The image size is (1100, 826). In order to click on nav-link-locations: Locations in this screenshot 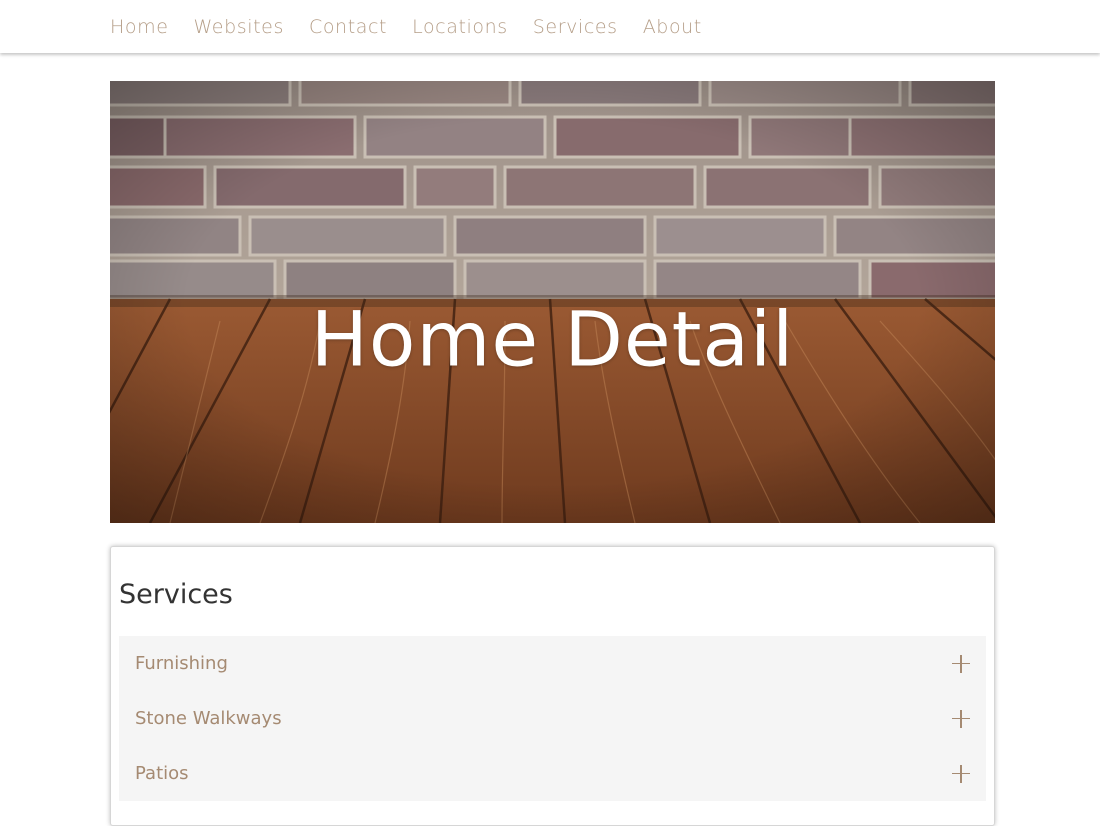, I will do `click(460, 27)`.